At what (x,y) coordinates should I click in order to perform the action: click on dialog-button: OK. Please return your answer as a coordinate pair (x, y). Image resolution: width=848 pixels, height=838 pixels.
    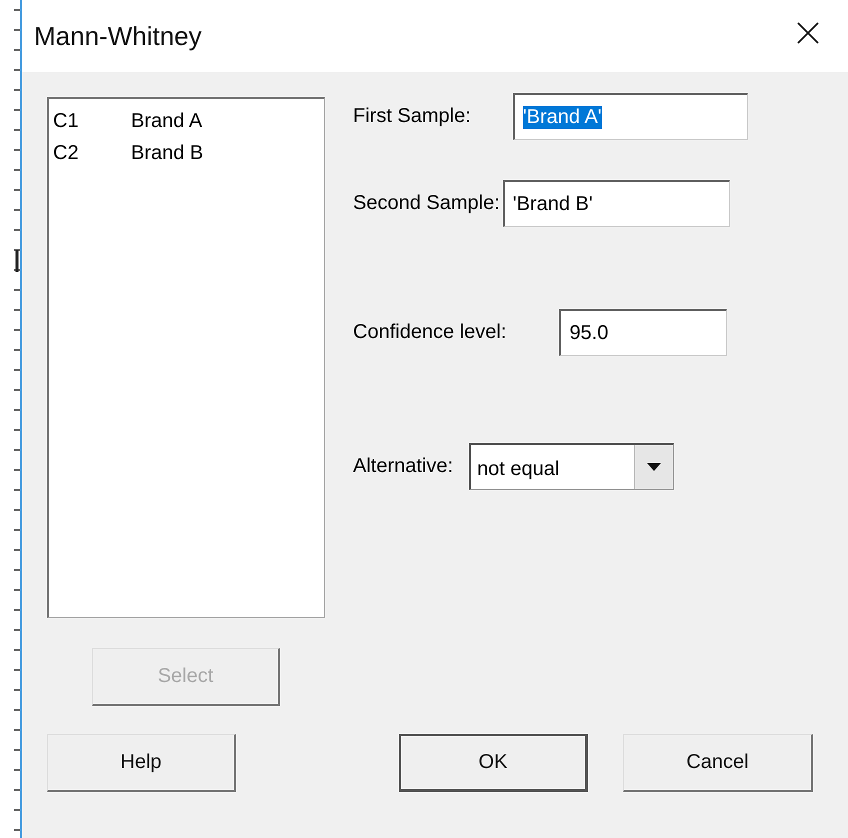
    Looking at the image, I should click on (493, 763).